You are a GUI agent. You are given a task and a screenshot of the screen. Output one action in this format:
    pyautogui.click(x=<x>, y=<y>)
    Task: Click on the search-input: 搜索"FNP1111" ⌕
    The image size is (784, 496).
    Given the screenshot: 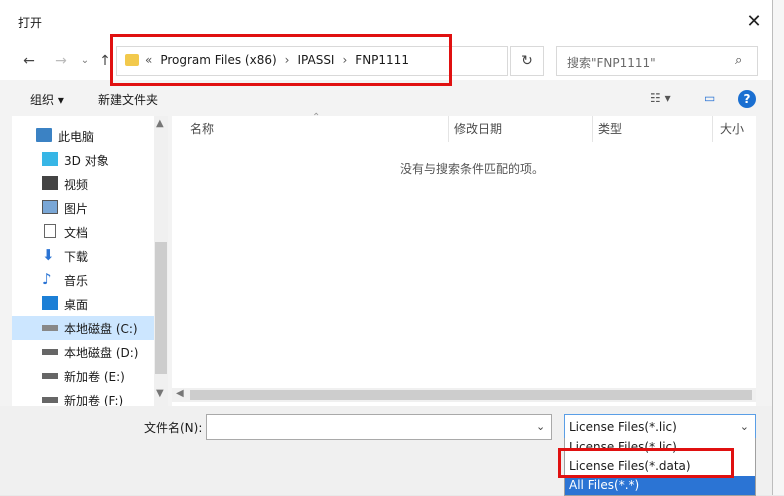 What is the action you would take?
    pyautogui.click(x=657, y=61)
    